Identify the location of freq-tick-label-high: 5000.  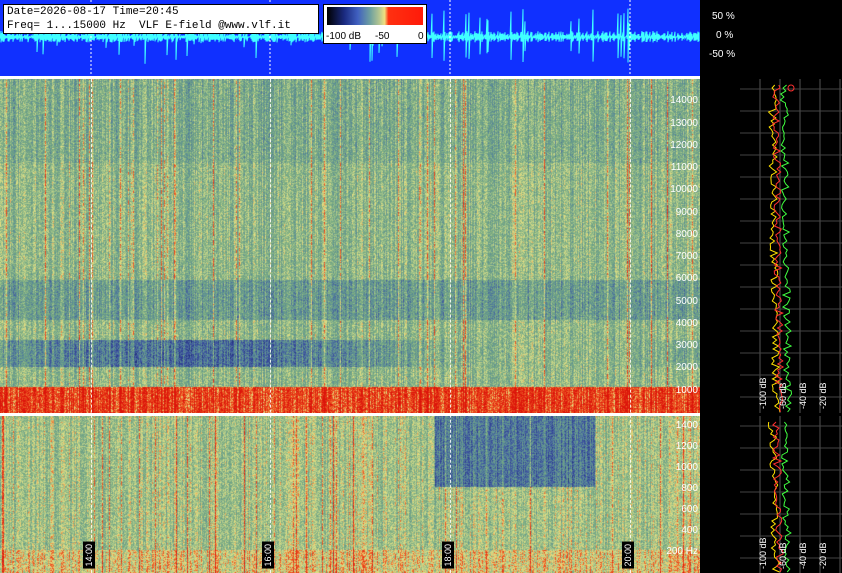
(686, 301).